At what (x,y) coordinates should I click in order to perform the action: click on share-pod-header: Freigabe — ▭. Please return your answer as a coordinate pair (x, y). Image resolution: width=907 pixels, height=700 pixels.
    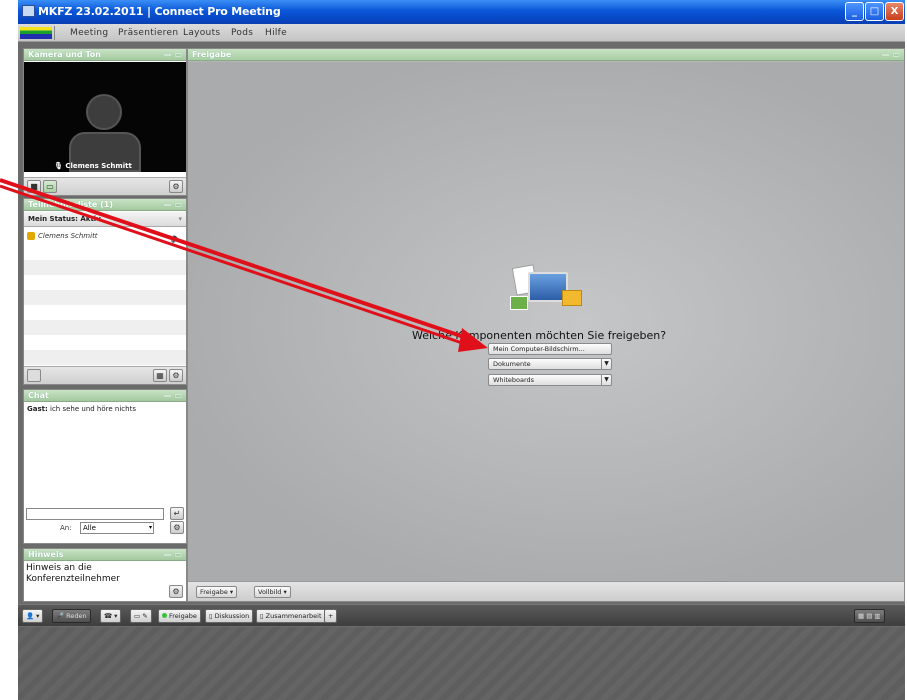
    Looking at the image, I should click on (546, 55).